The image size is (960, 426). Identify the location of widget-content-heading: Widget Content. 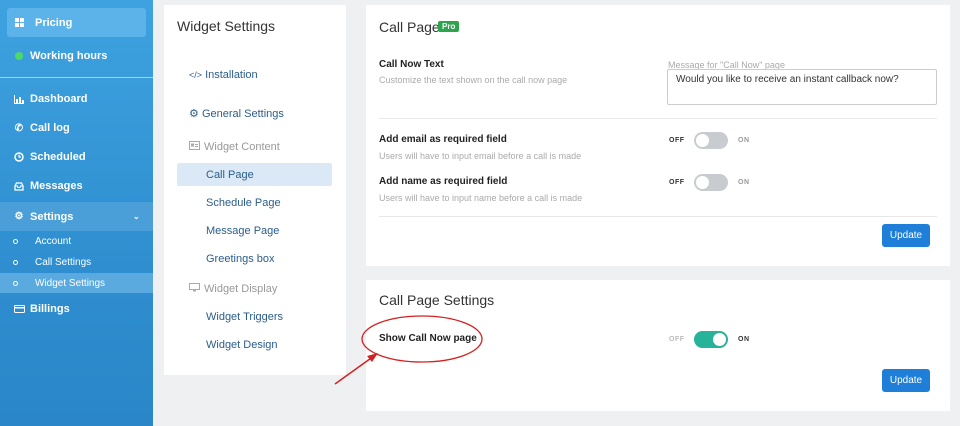
(234, 147).